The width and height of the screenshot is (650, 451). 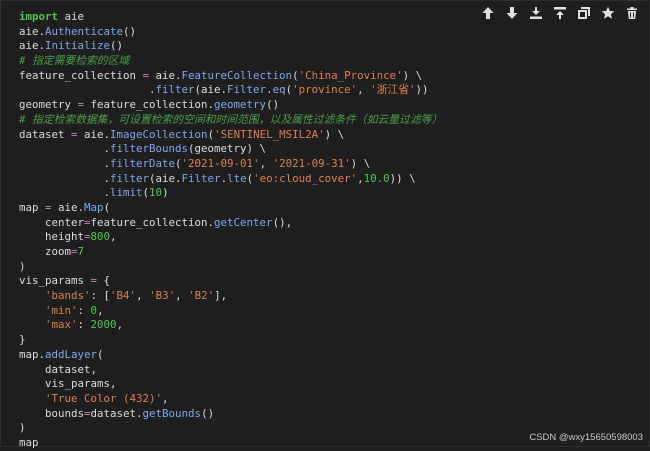 I want to click on code-token: }, so click(x=22, y=340).